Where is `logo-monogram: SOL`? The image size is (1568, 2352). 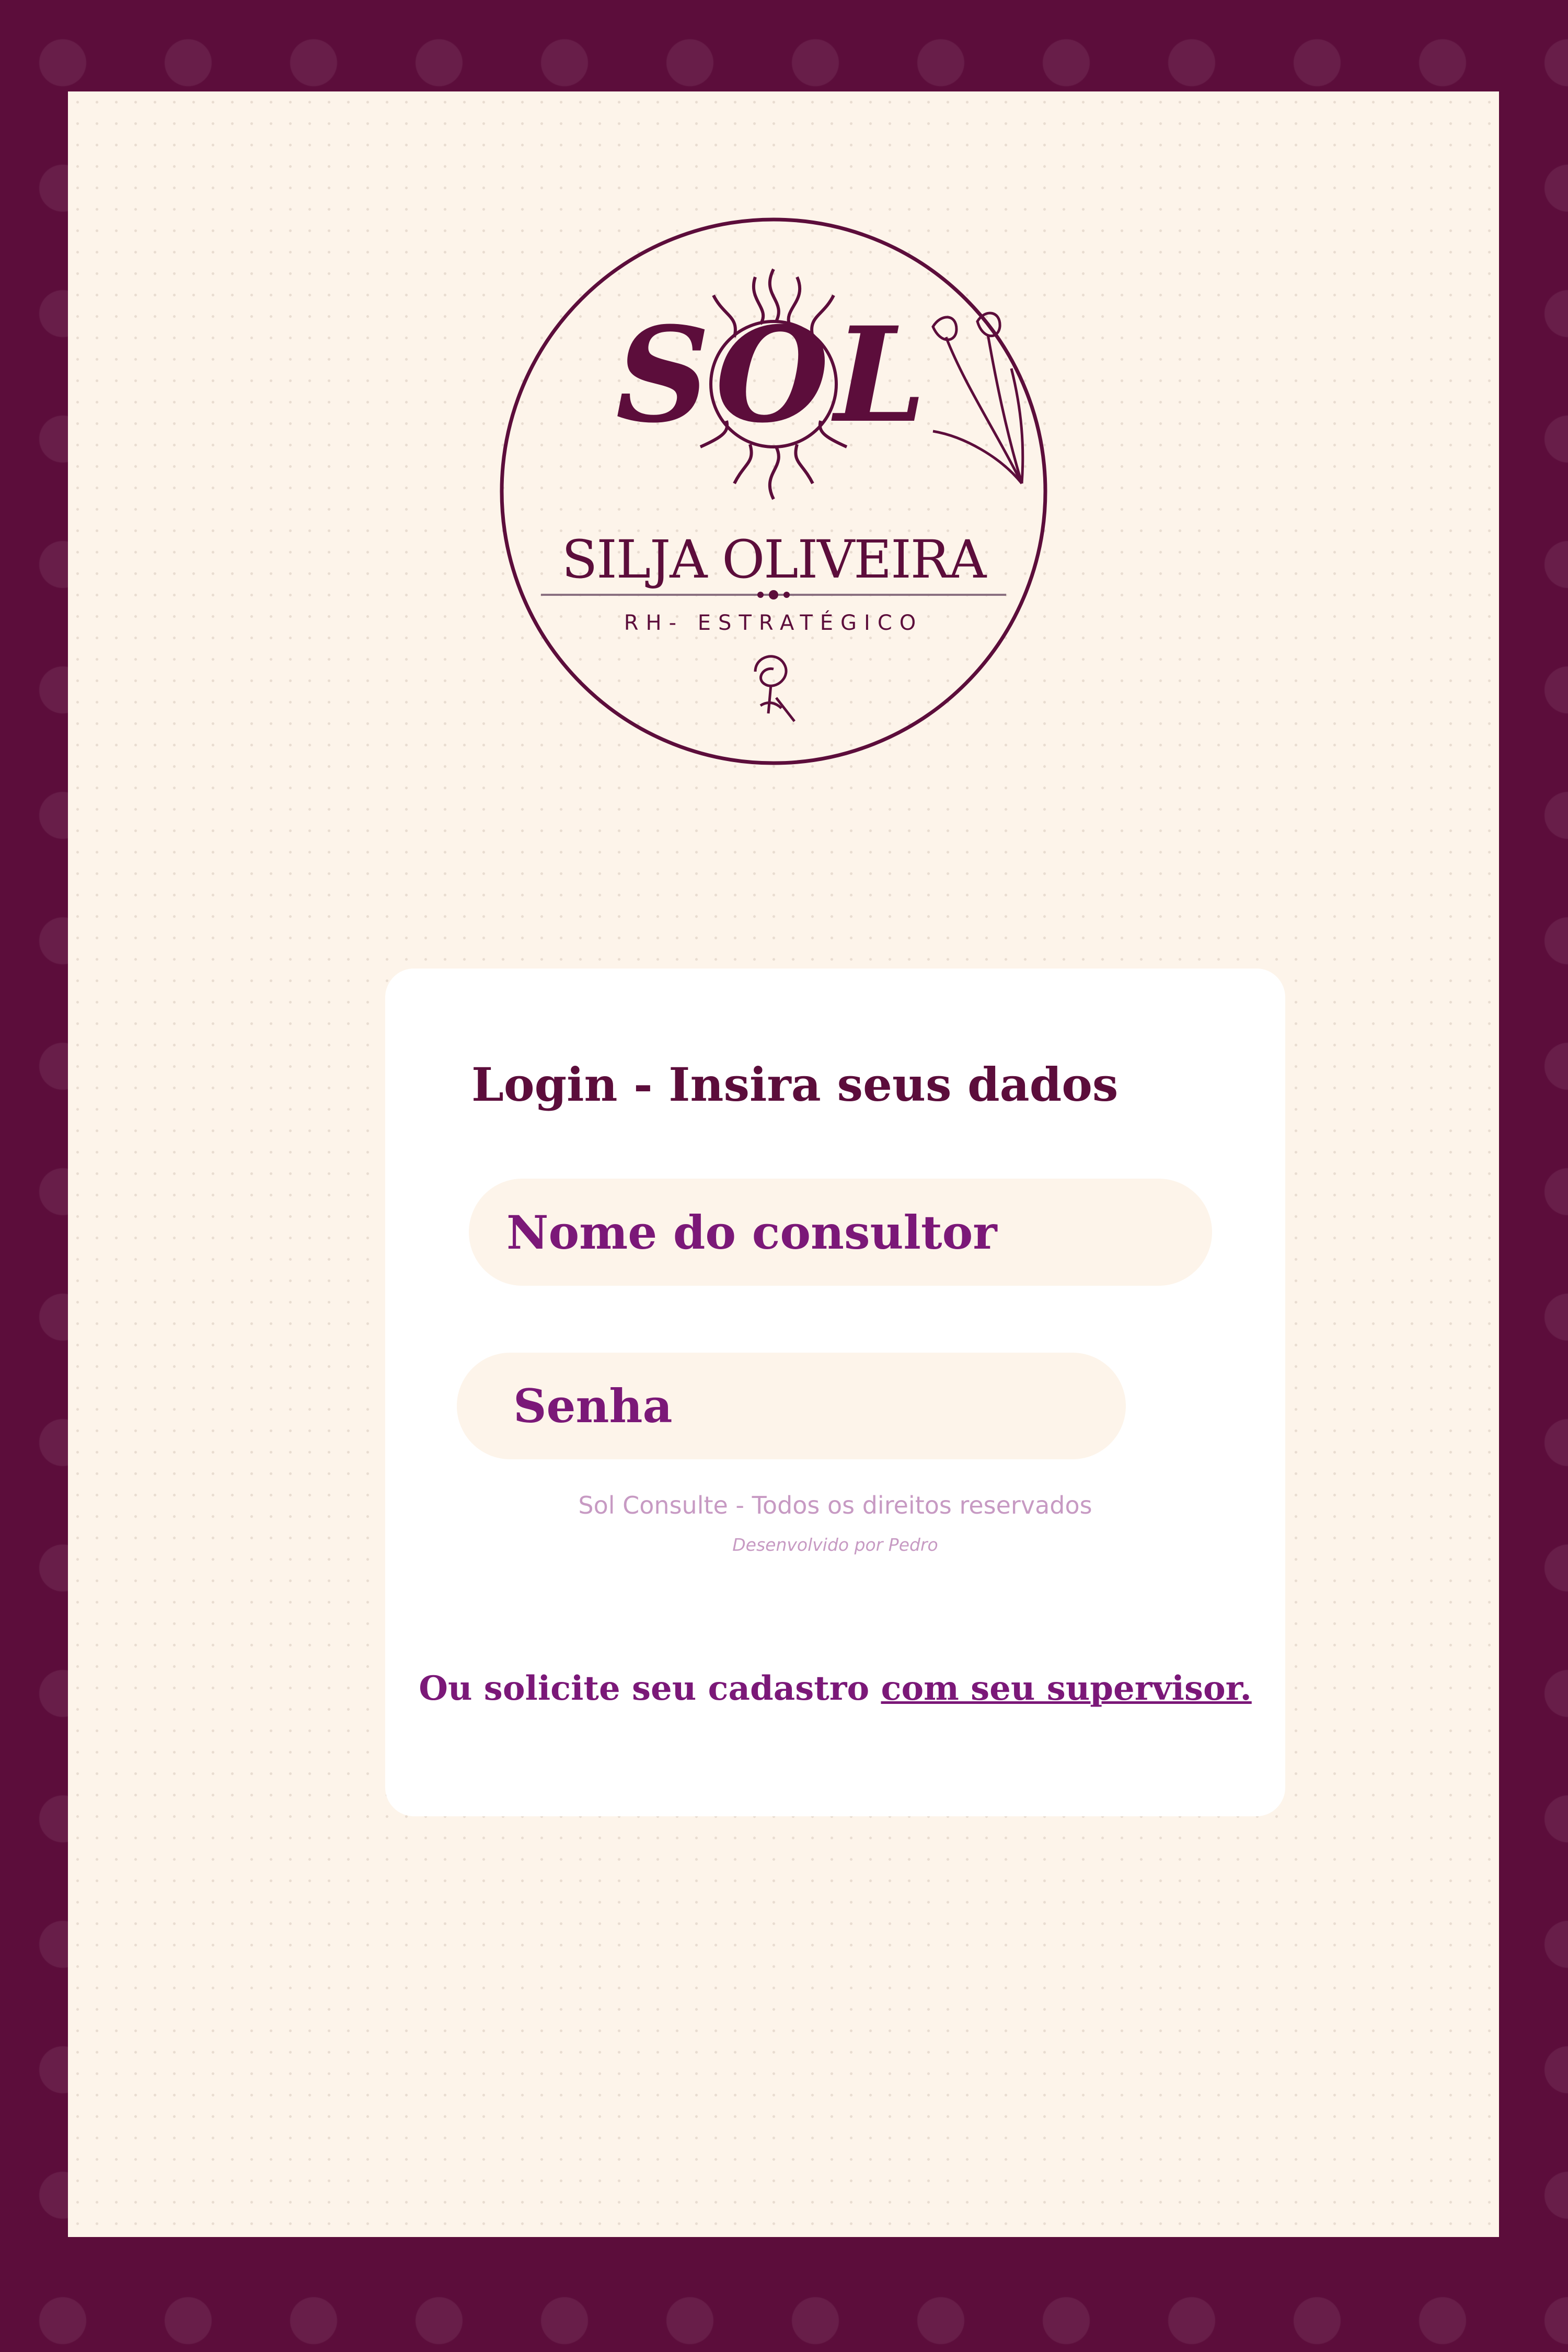 logo-monogram: SOL is located at coordinates (773, 375).